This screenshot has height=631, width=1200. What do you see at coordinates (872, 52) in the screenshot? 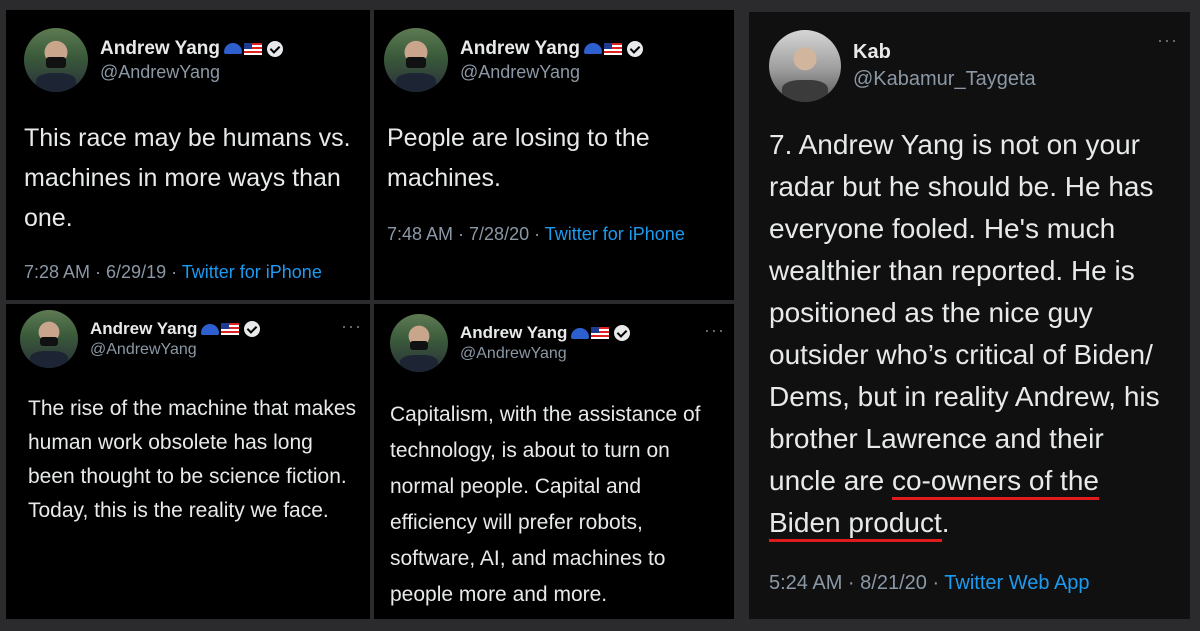
I see `display-name: Kab` at bounding box center [872, 52].